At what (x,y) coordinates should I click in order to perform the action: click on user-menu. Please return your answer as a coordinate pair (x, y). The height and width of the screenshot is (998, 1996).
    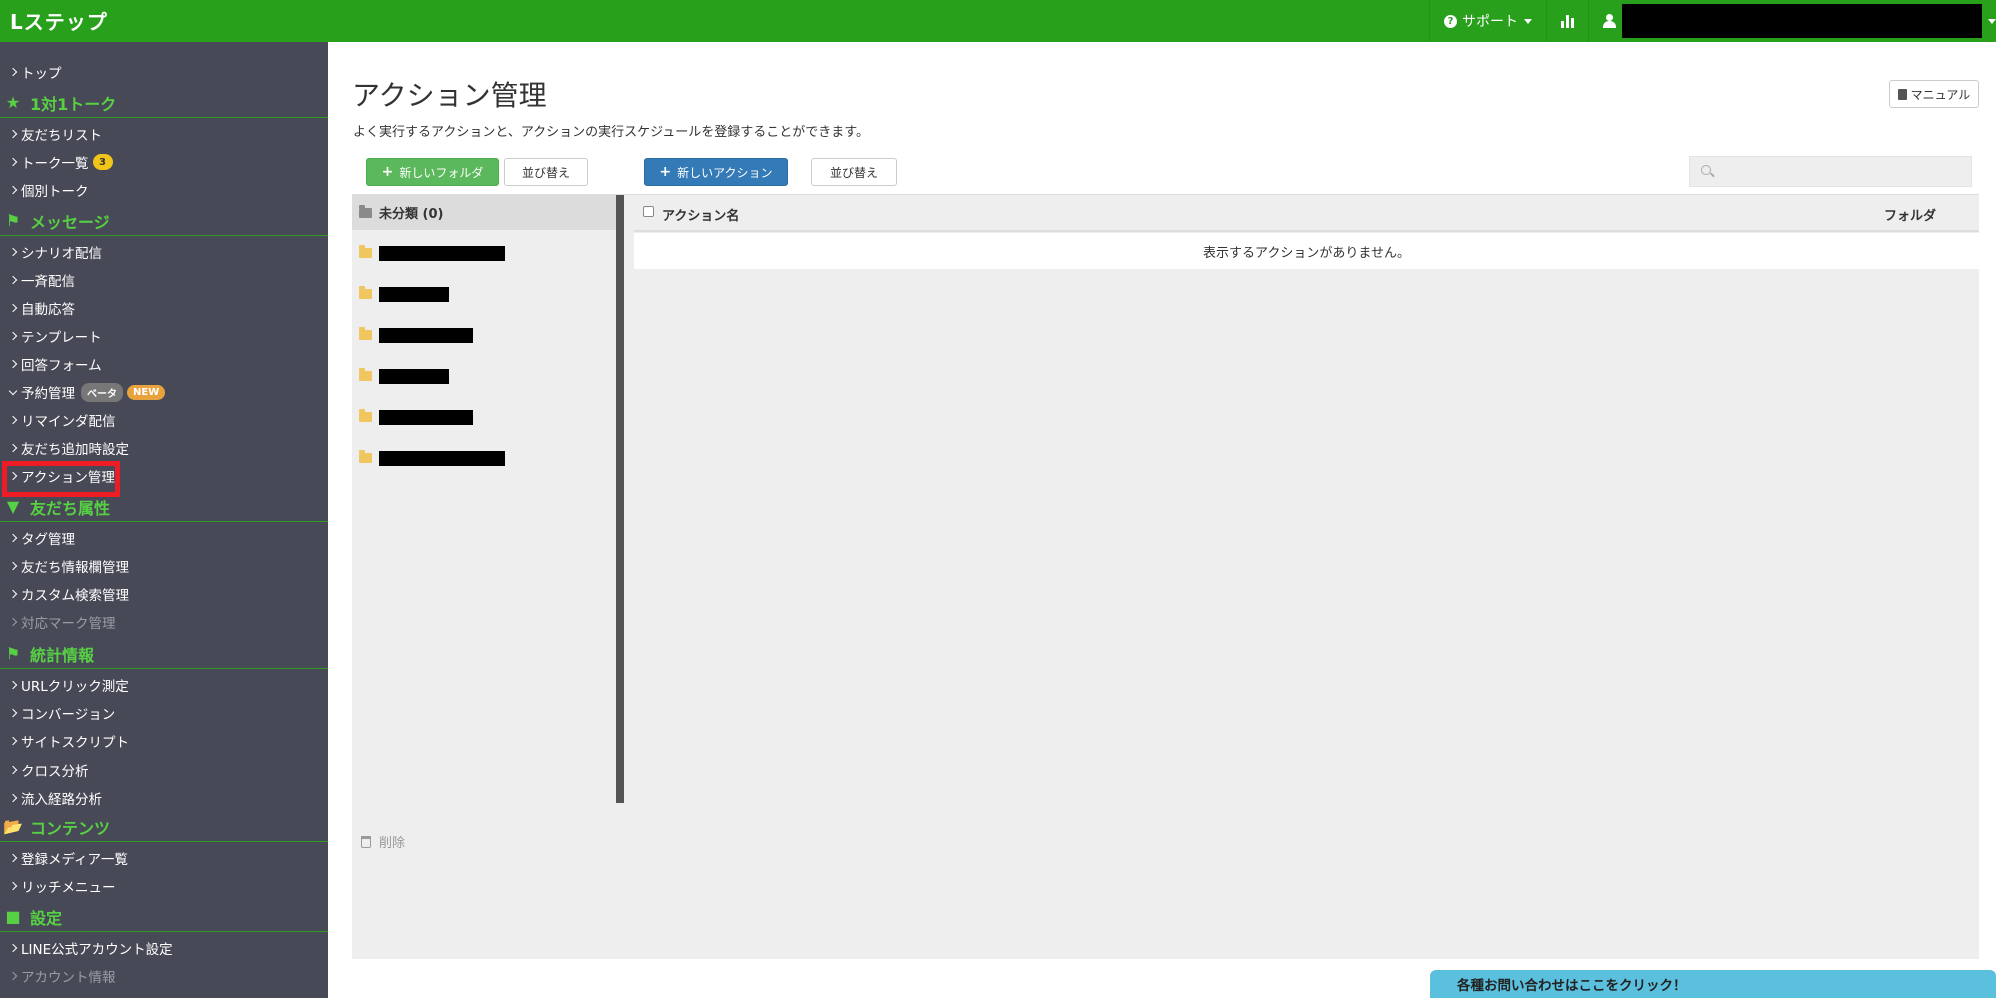
    Looking at the image, I should click on (1792, 21).